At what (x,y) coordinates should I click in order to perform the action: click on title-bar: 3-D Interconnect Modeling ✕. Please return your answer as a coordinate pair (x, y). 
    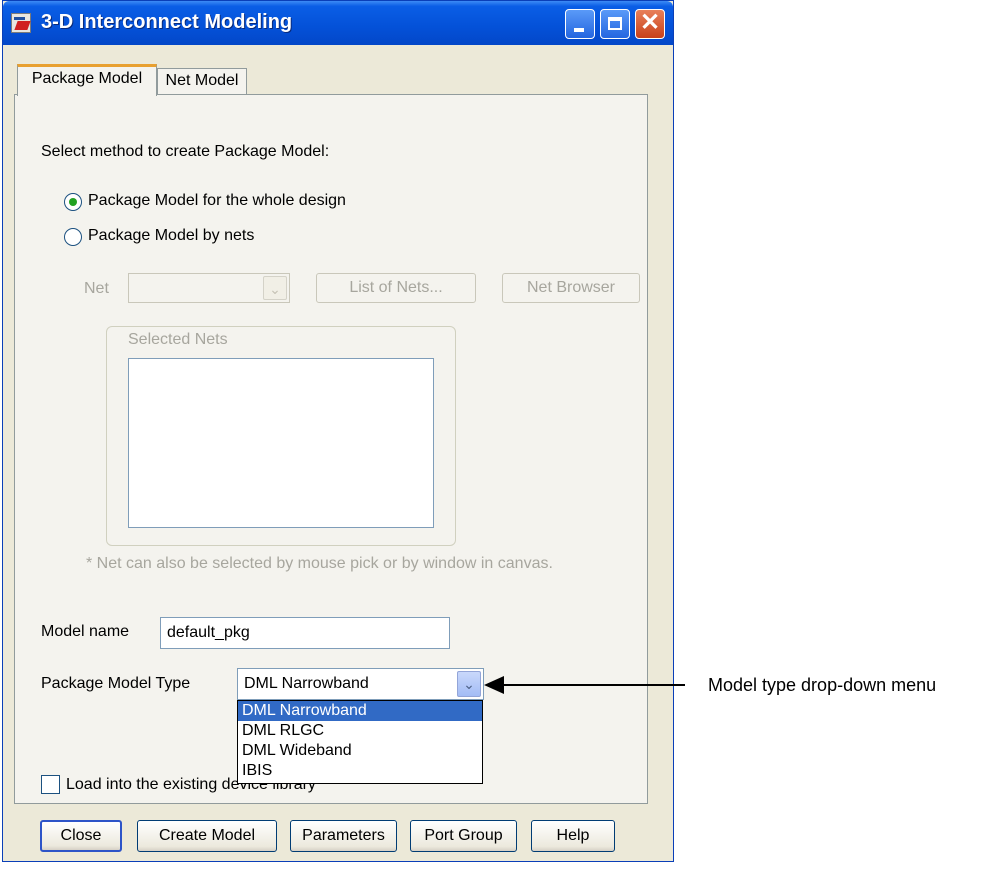
    Looking at the image, I should click on (338, 23).